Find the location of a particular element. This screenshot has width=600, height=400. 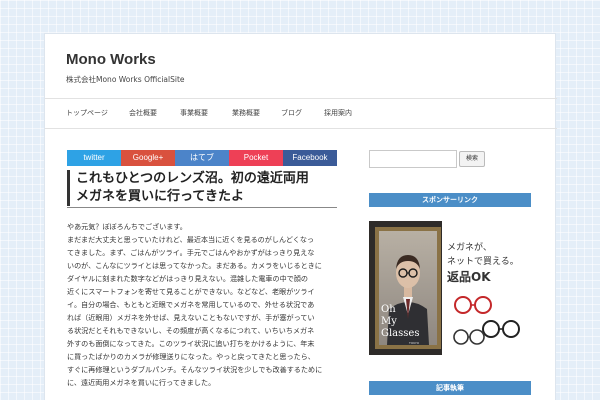

pocket-share-button: Pocket is located at coordinates (256, 158).